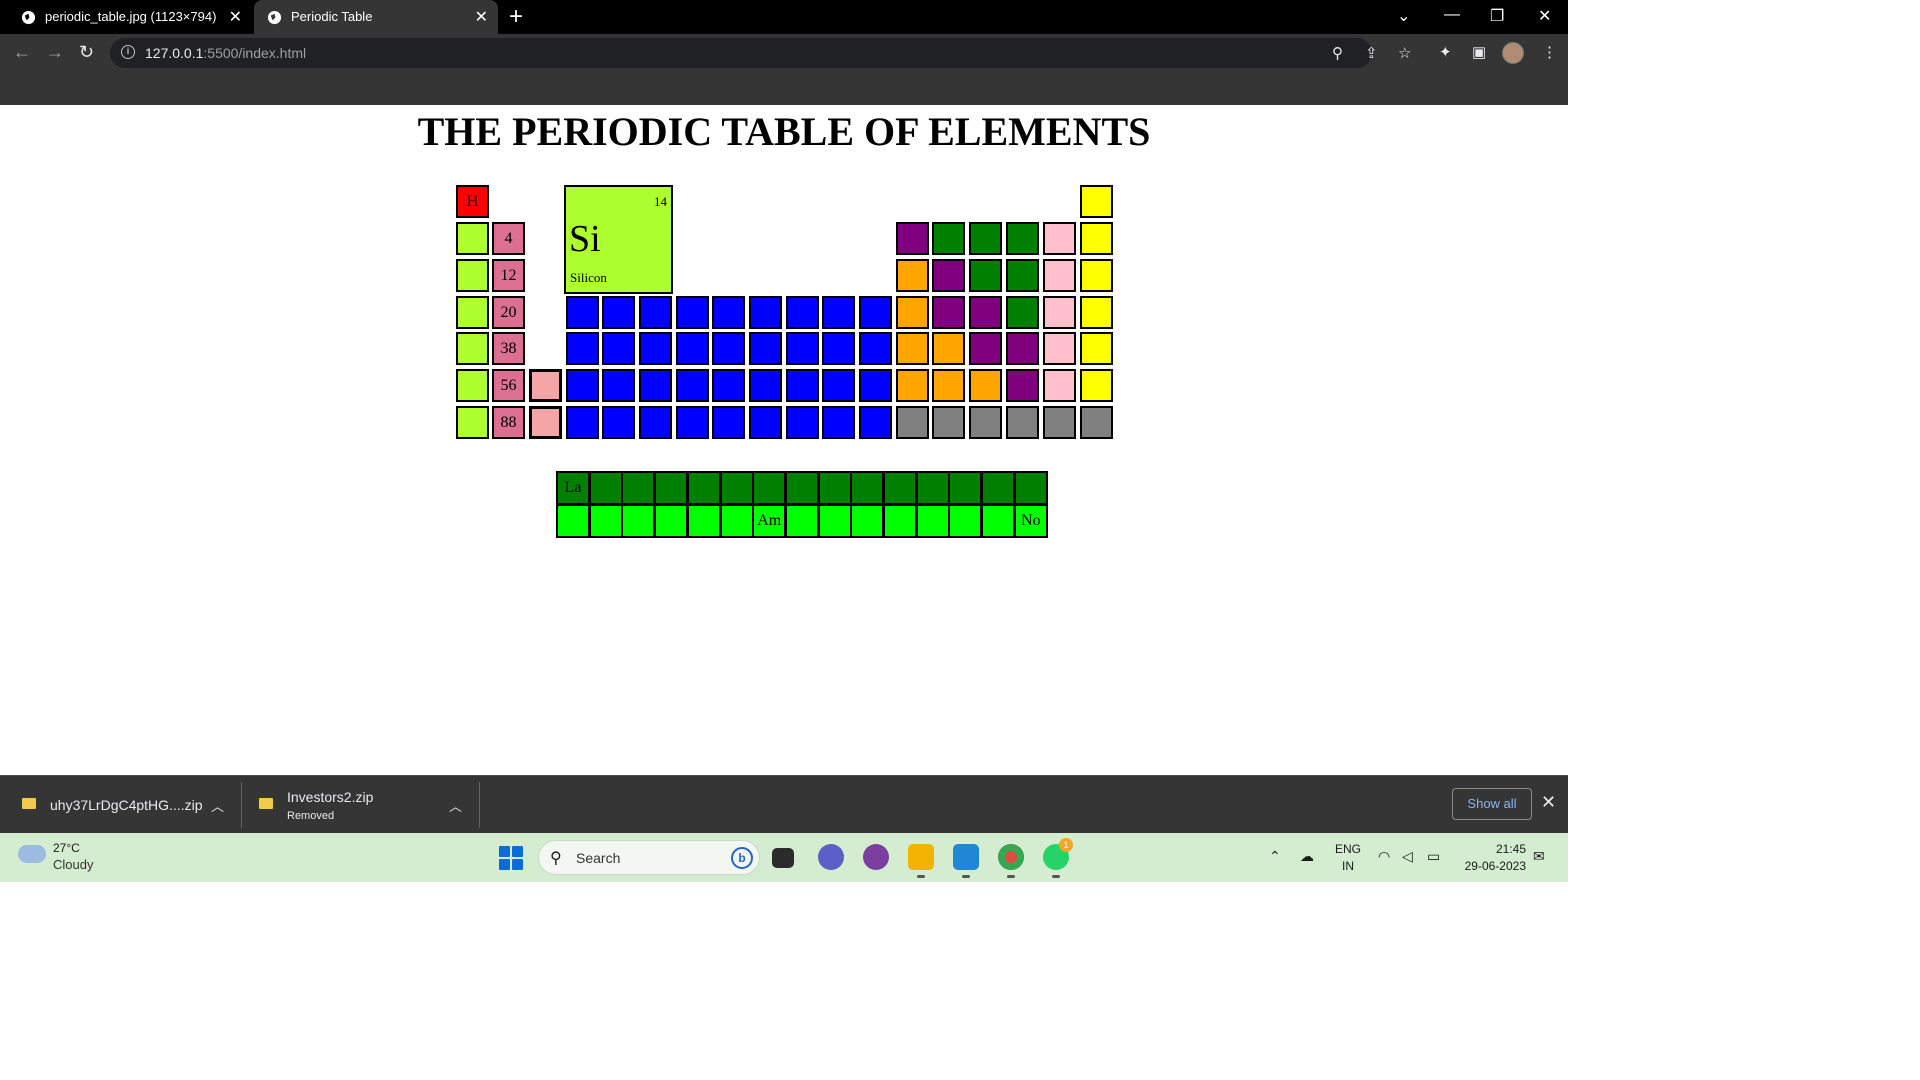  I want to click on back-icon: ←, so click(22, 52).